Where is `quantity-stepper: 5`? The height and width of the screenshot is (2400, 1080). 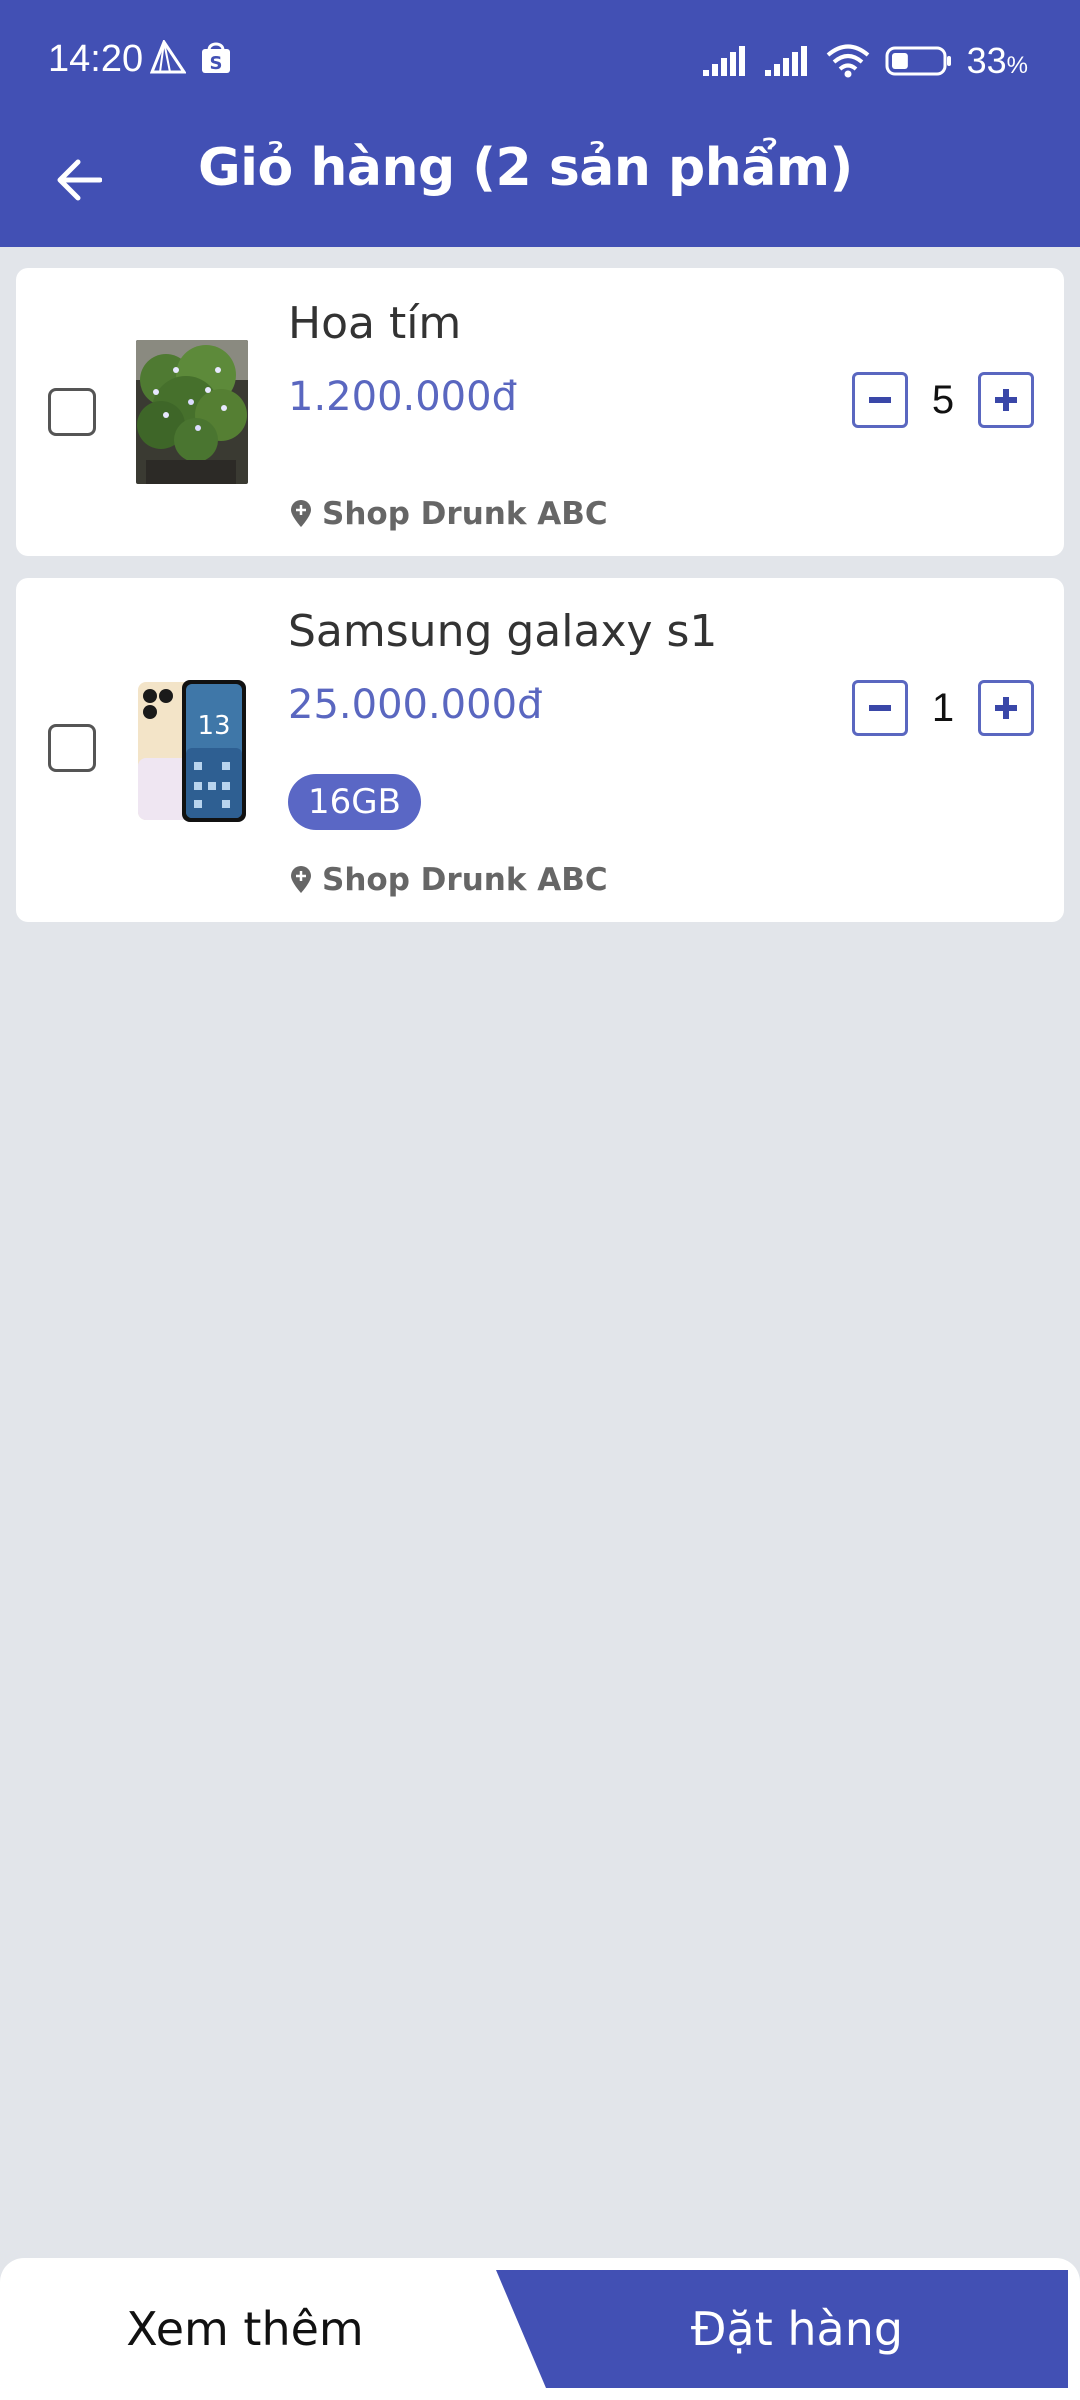 quantity-stepper: 5 is located at coordinates (943, 400).